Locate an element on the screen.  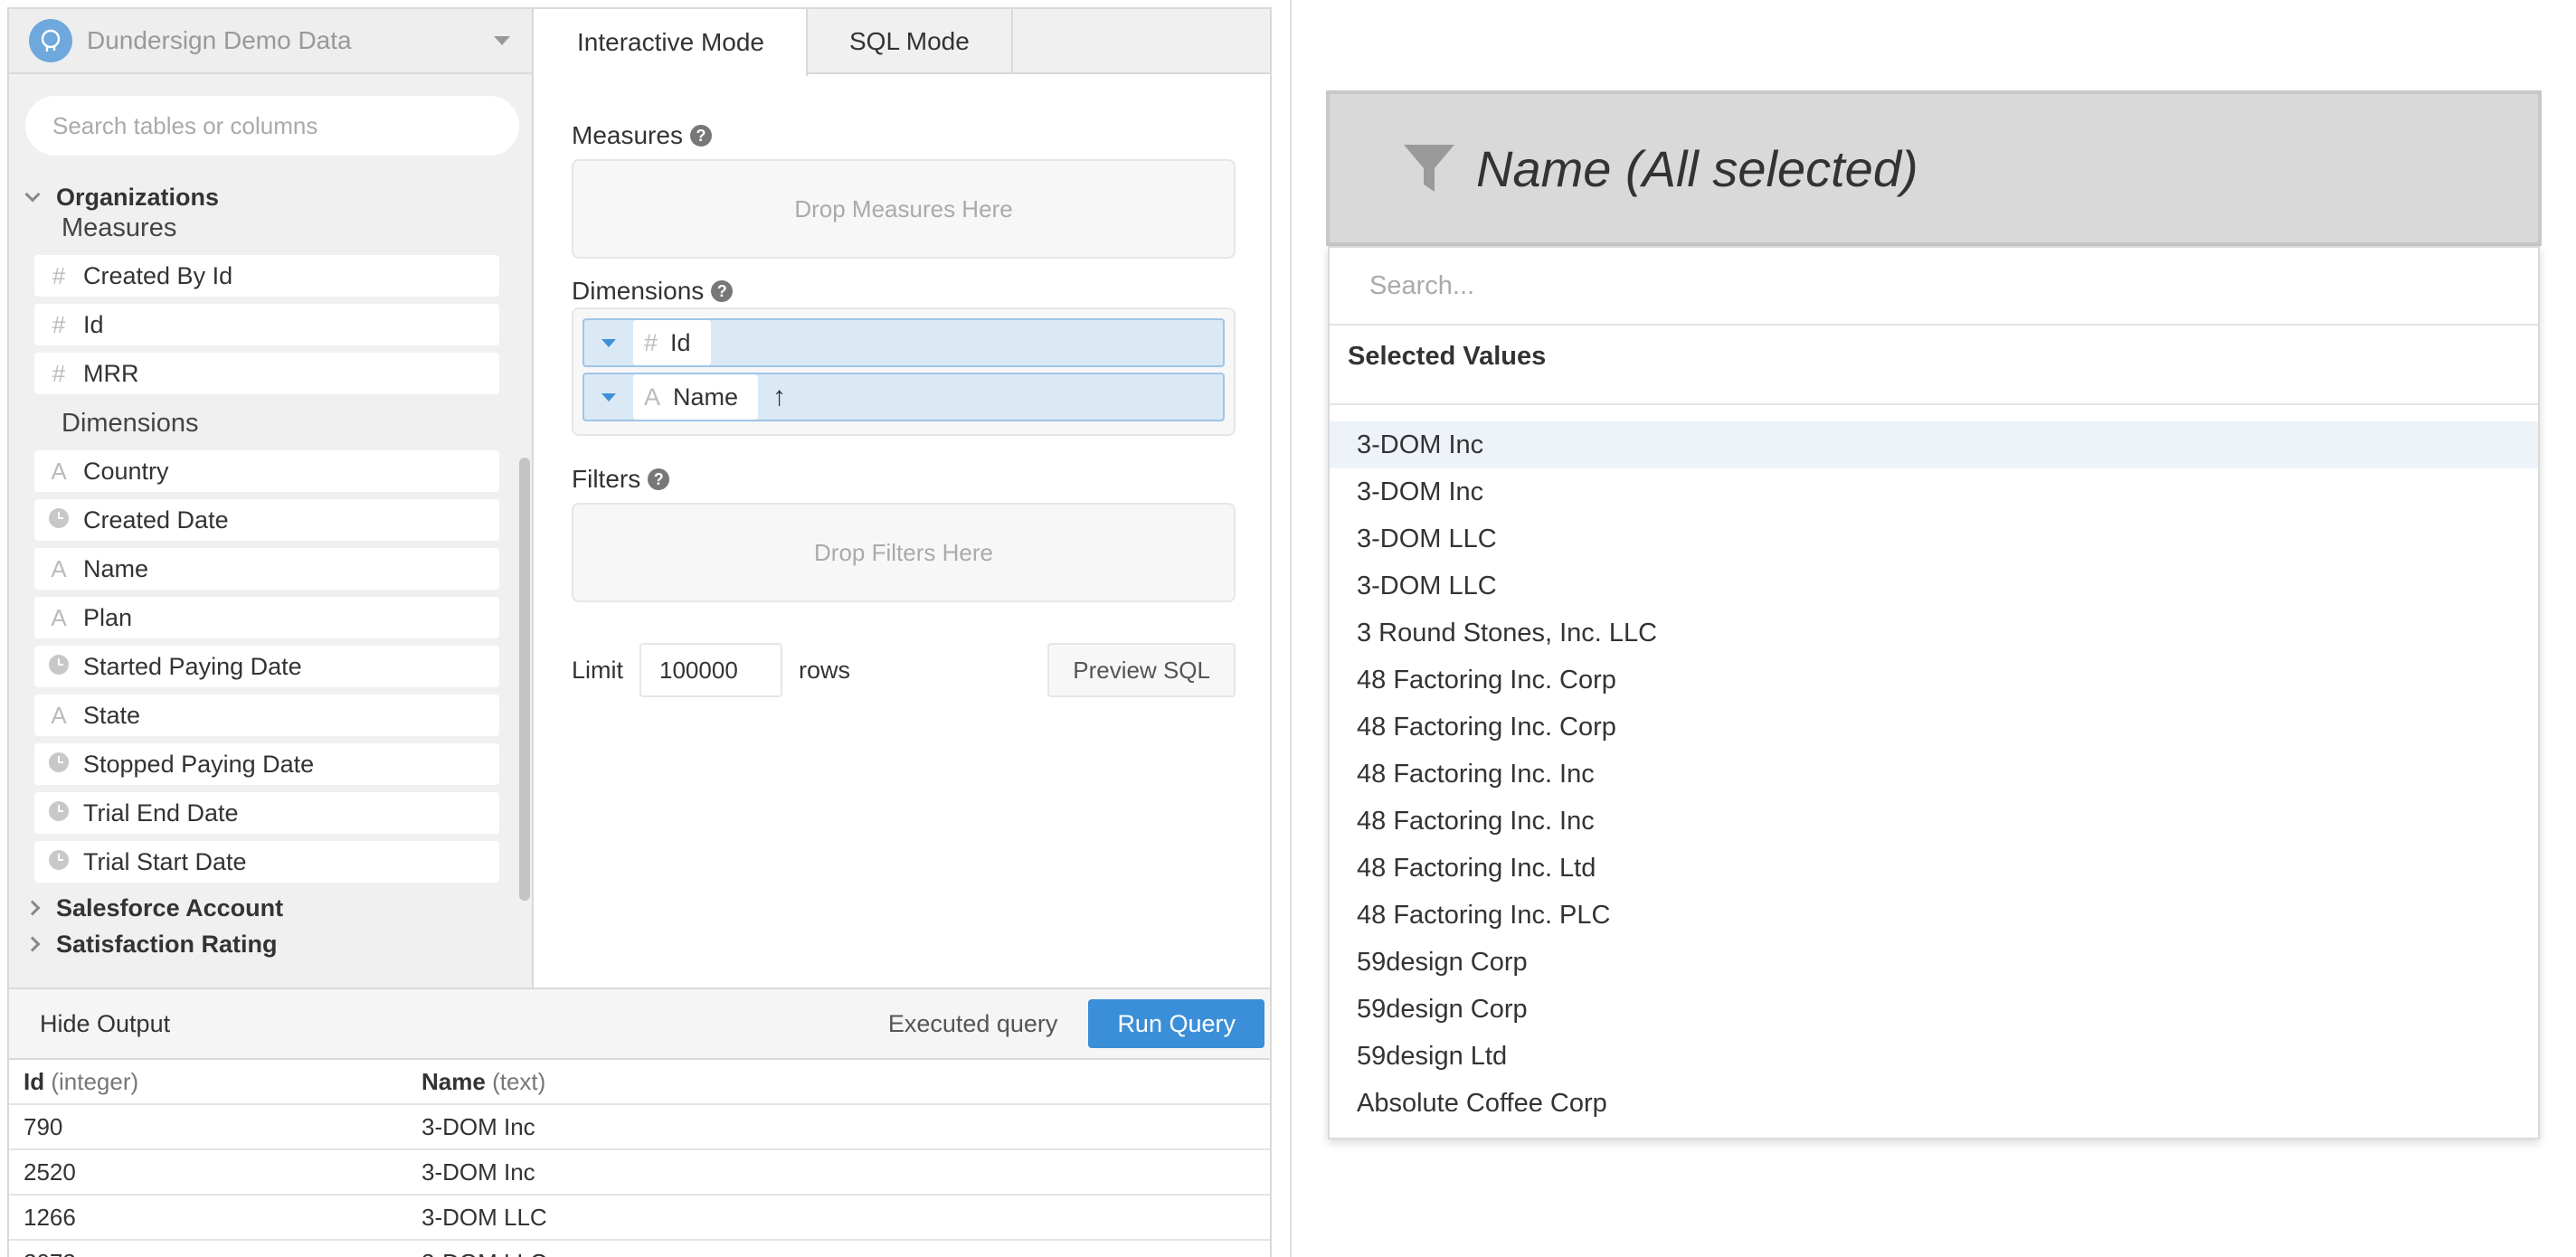
filters-drop-zone: Drop Filters Here is located at coordinates (904, 552).